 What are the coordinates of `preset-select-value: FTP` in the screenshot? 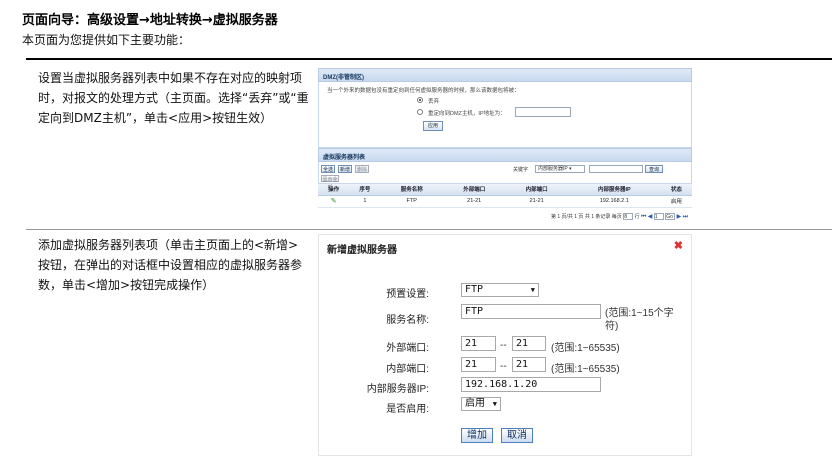 It's located at (474, 289).